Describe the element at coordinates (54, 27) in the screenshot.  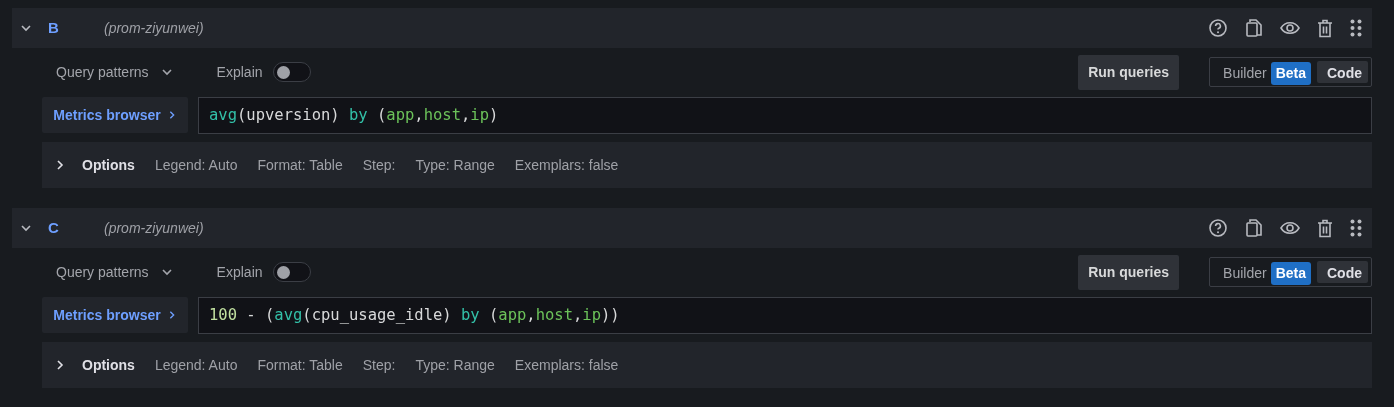
I see `query-ref: B` at that location.